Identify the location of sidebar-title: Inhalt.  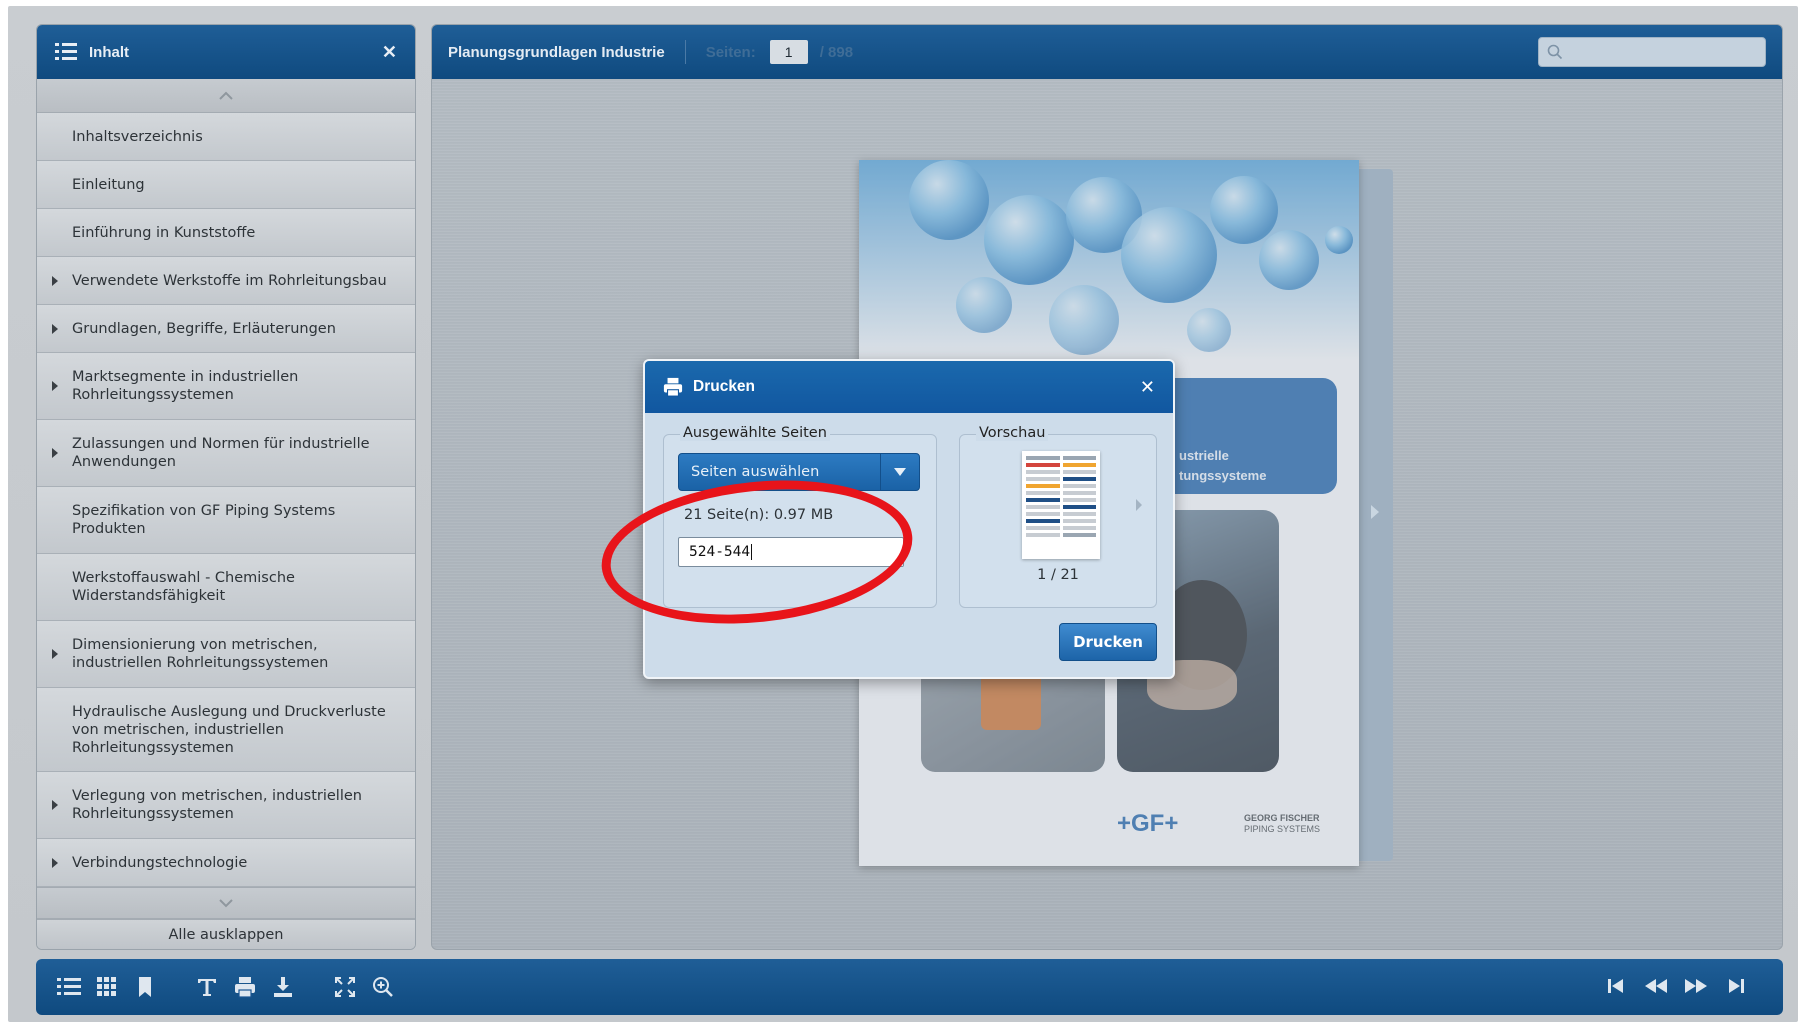
(109, 52).